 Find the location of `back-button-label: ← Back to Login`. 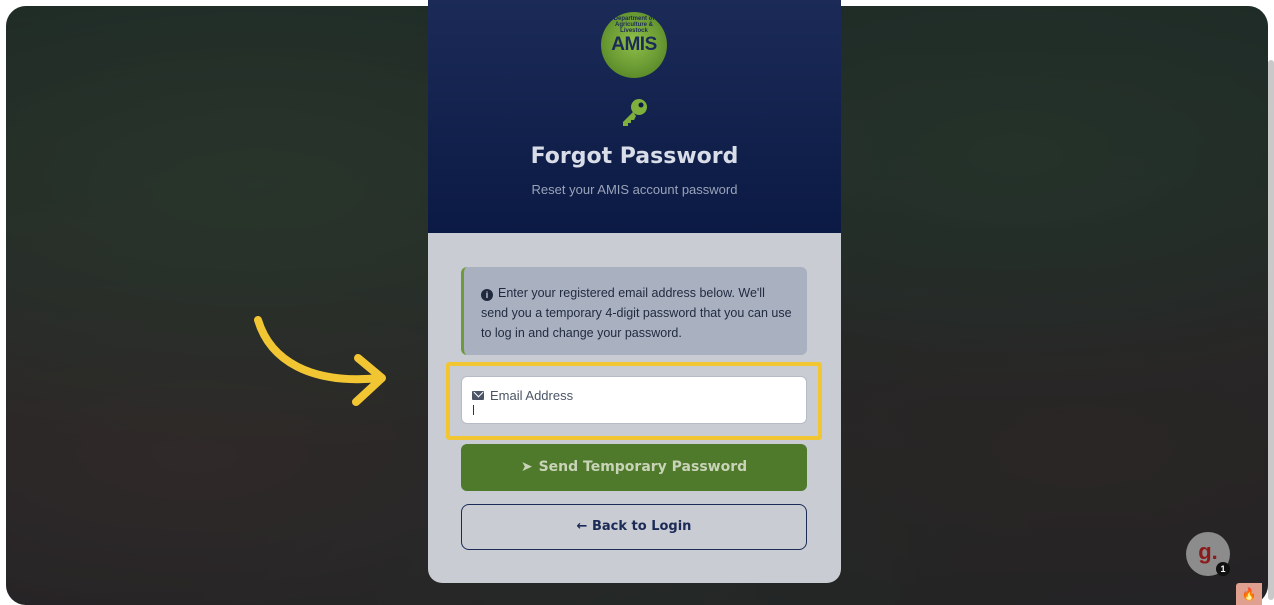

back-button-label: ← Back to Login is located at coordinates (634, 526).